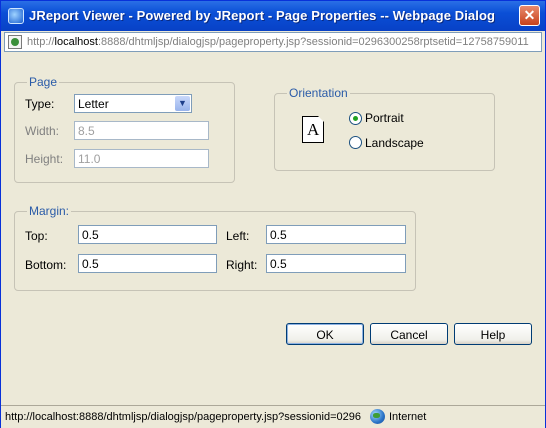 Image resolution: width=546 pixels, height=428 pixels. What do you see at coordinates (36, 236) in the screenshot?
I see `top-label: Top:` at bounding box center [36, 236].